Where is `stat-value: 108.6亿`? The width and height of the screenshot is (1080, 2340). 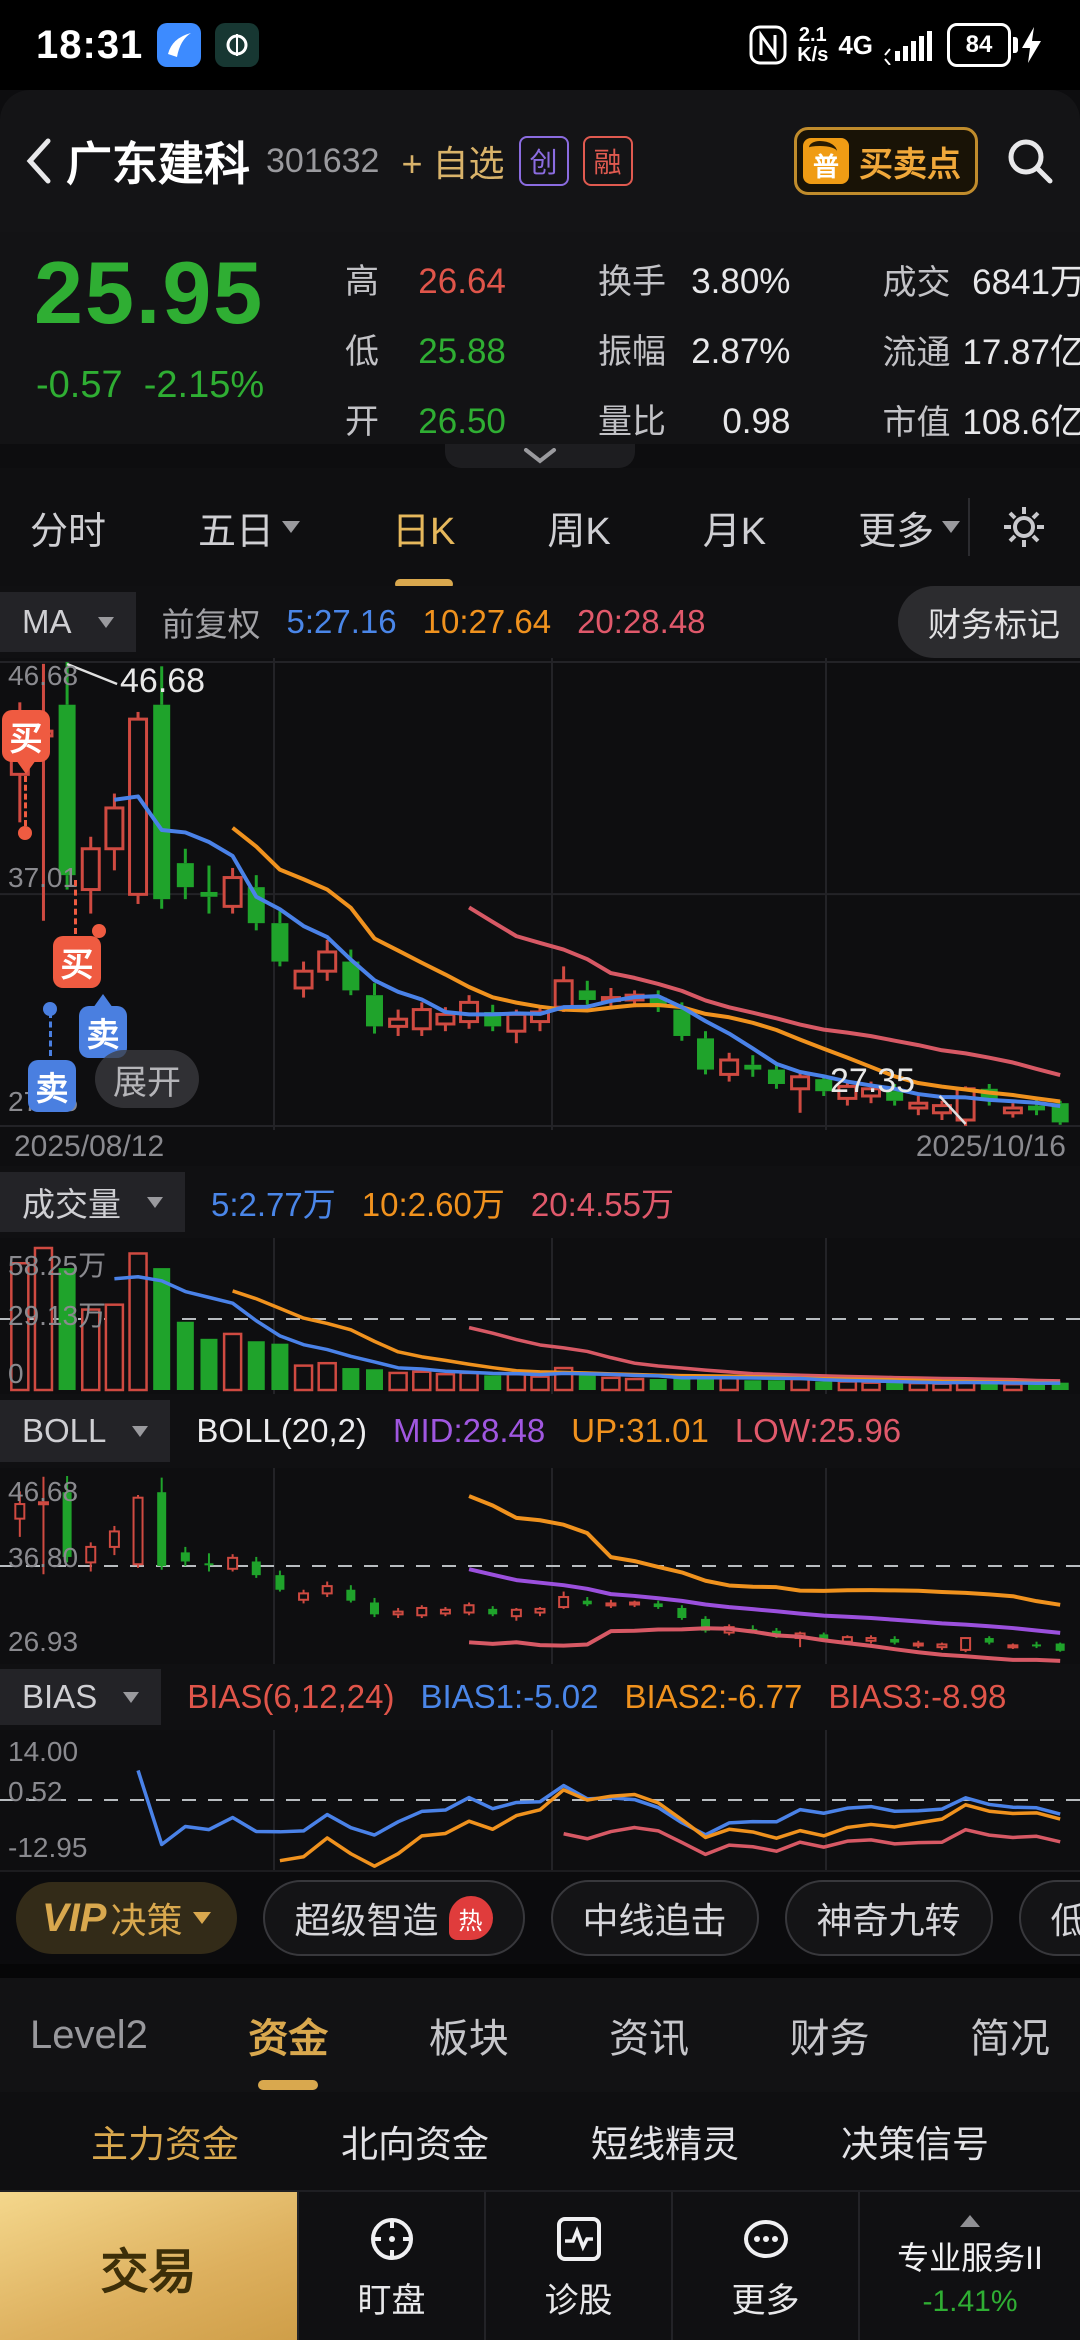 stat-value: 108.6亿 is located at coordinates (1021, 422).